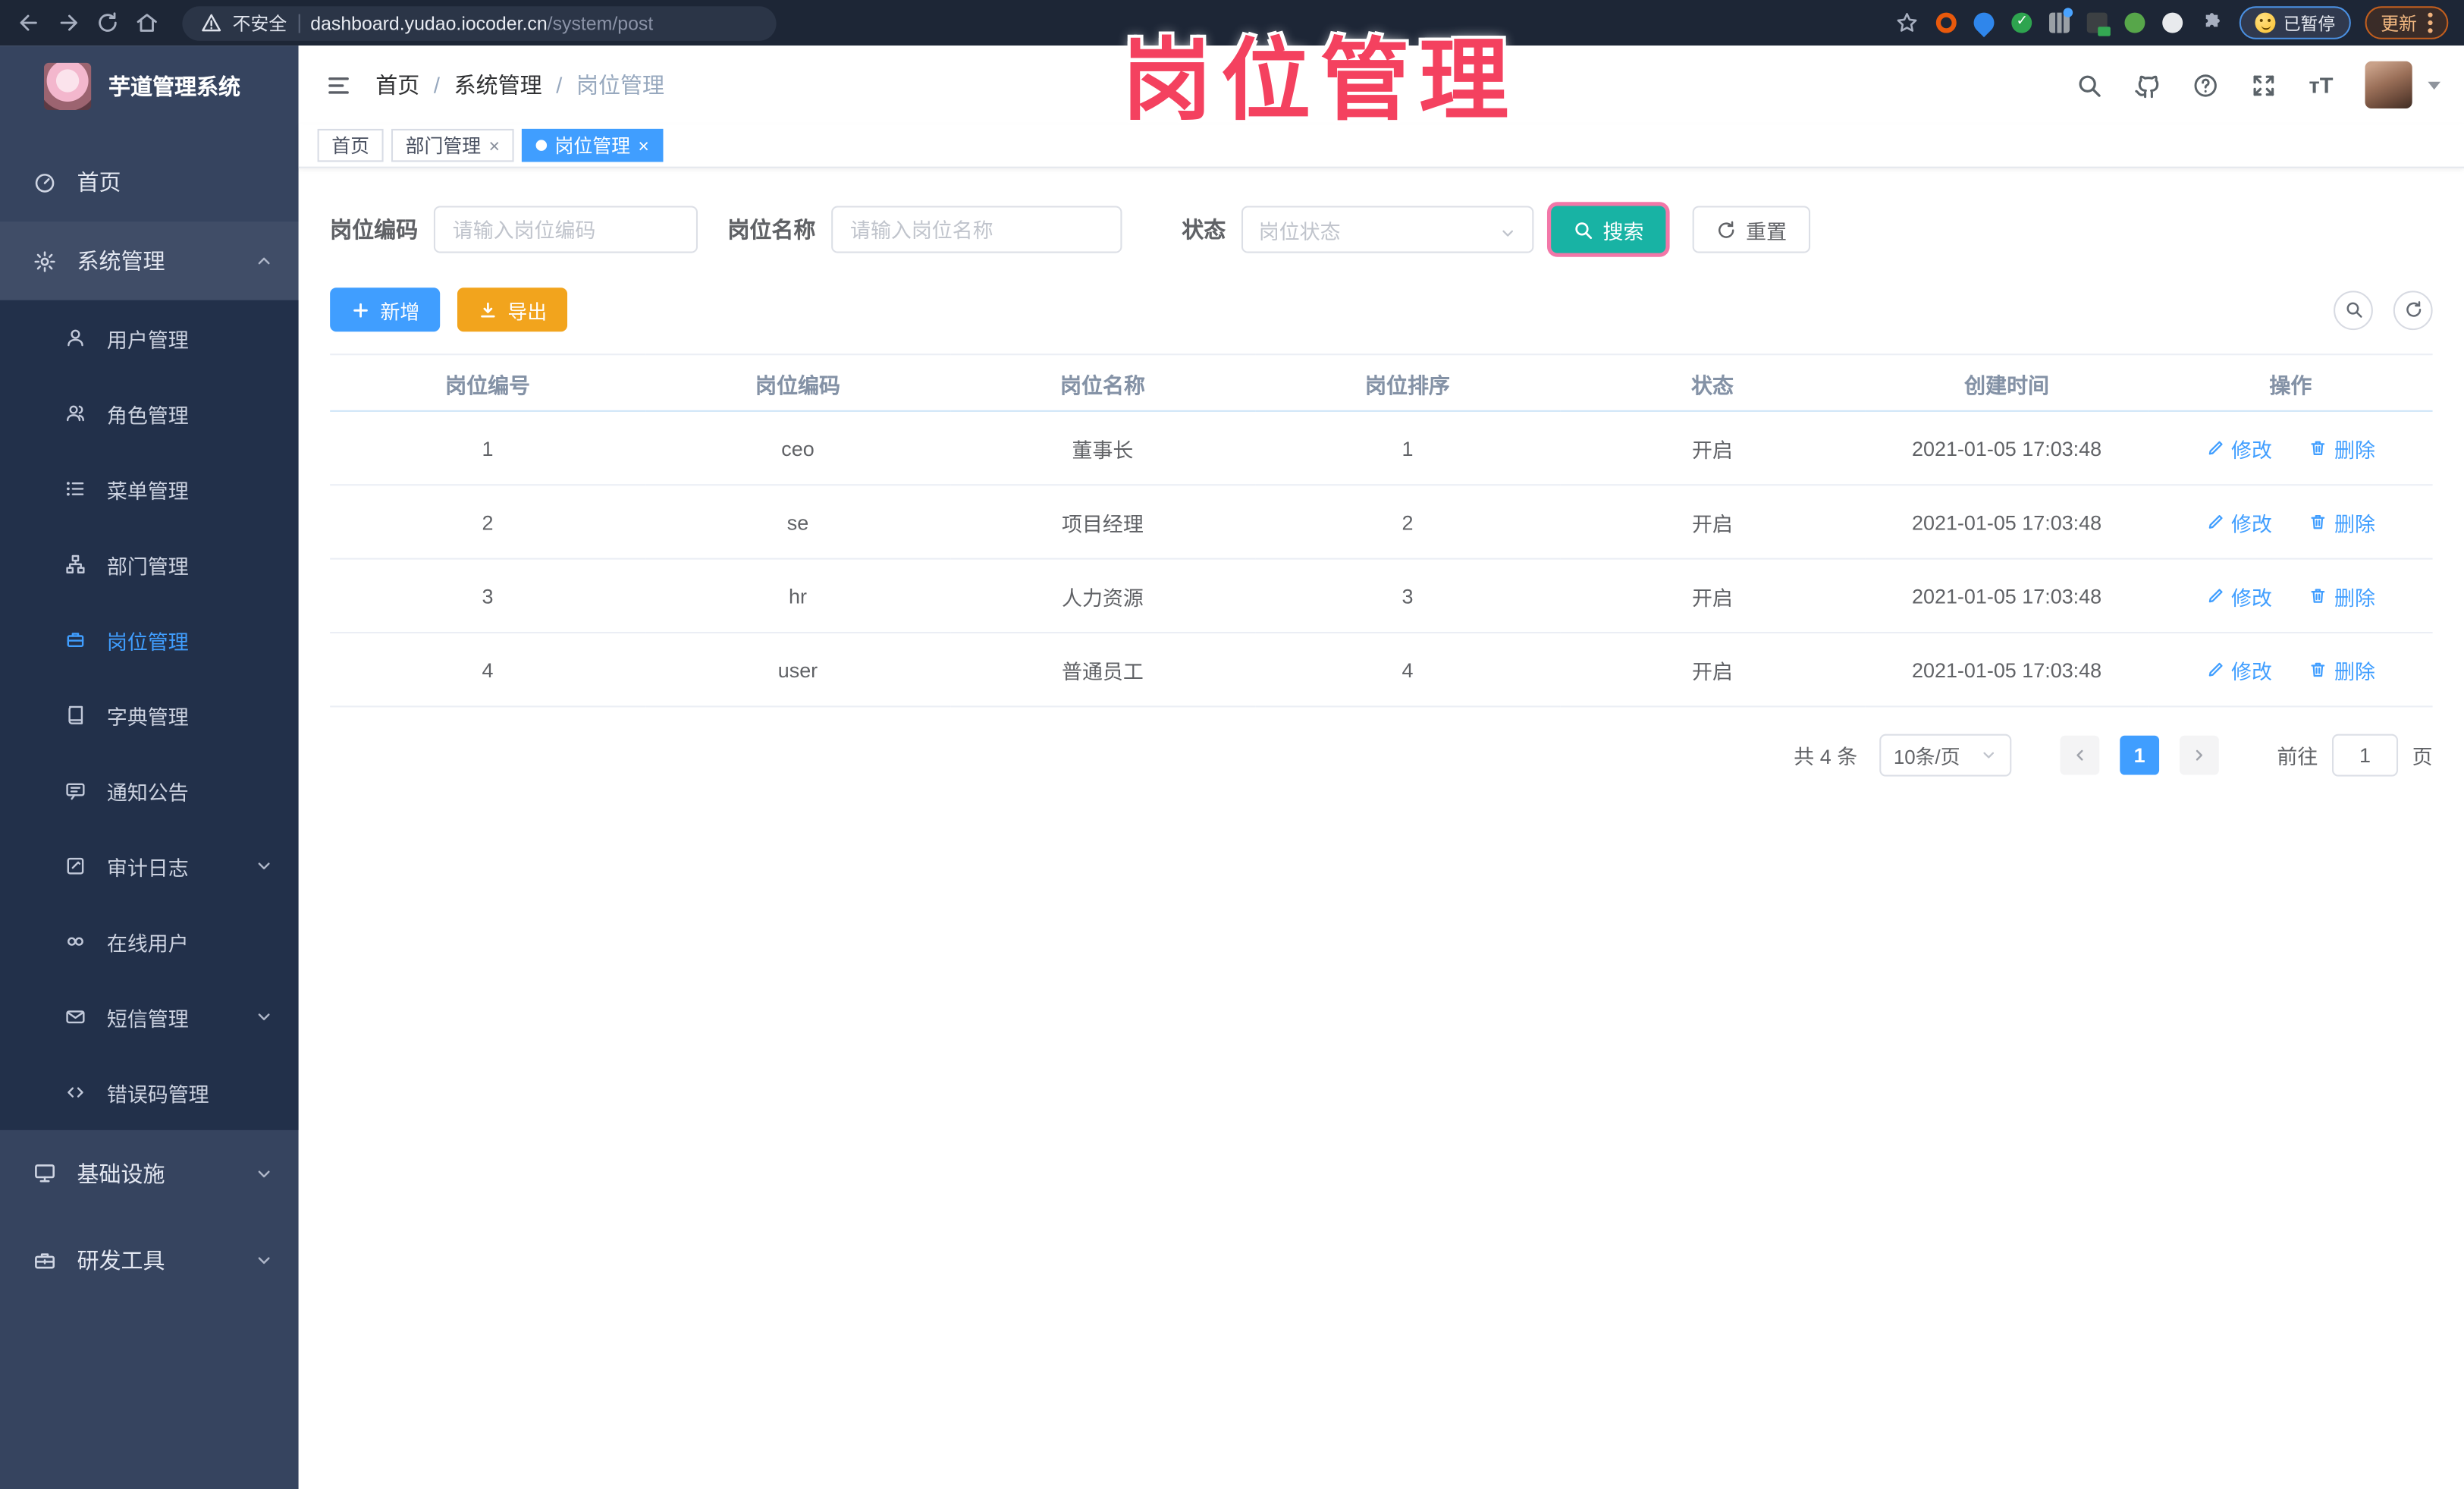  What do you see at coordinates (397, 84) in the screenshot?
I see `breadcrumb-home: 首页` at bounding box center [397, 84].